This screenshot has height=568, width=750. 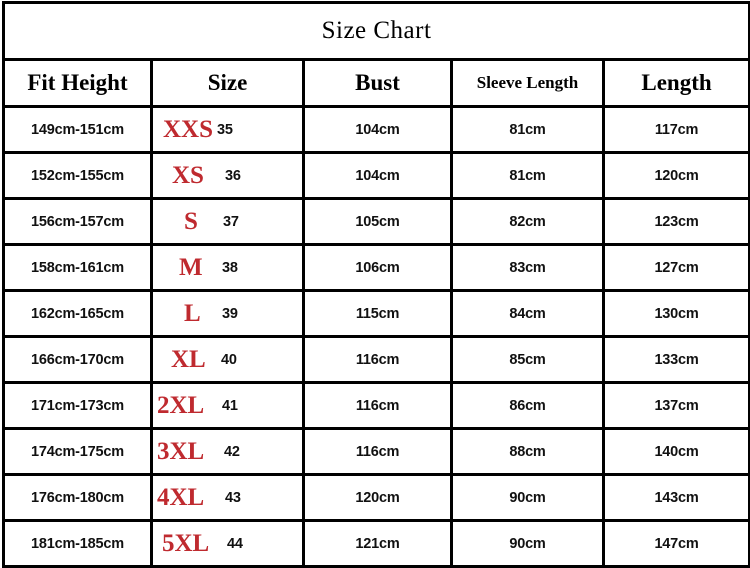 I want to click on size-label: XL, so click(x=188, y=359).